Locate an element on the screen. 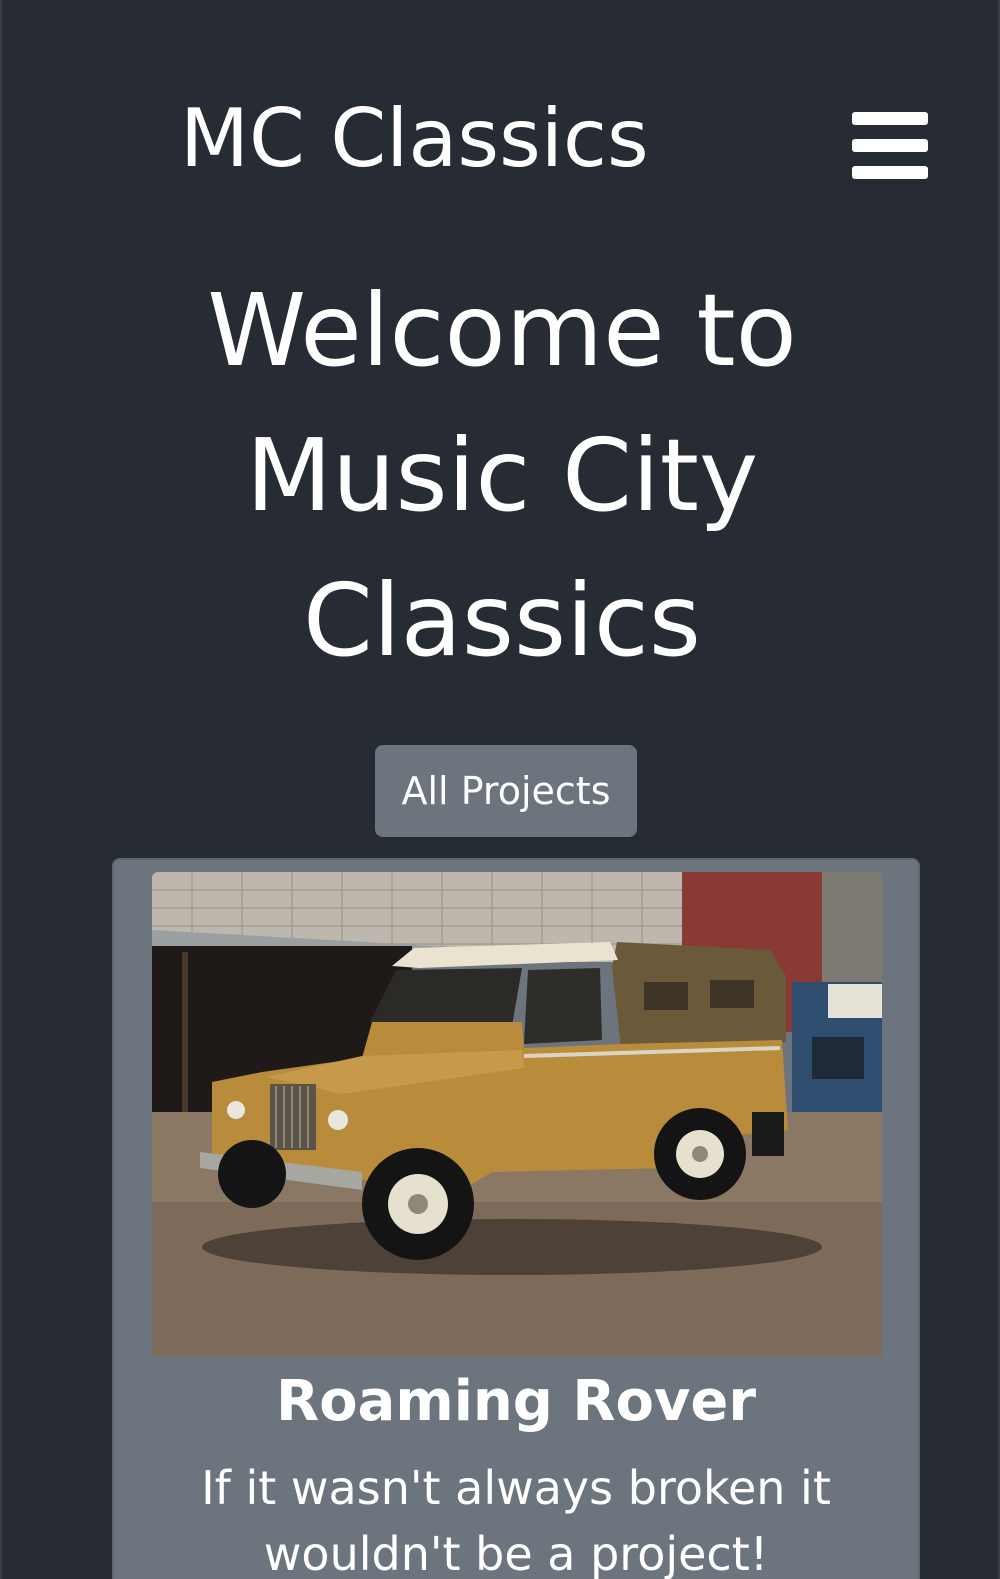 This screenshot has width=1000, height=1579. menu-bar-bottom is located at coordinates (890, 172).